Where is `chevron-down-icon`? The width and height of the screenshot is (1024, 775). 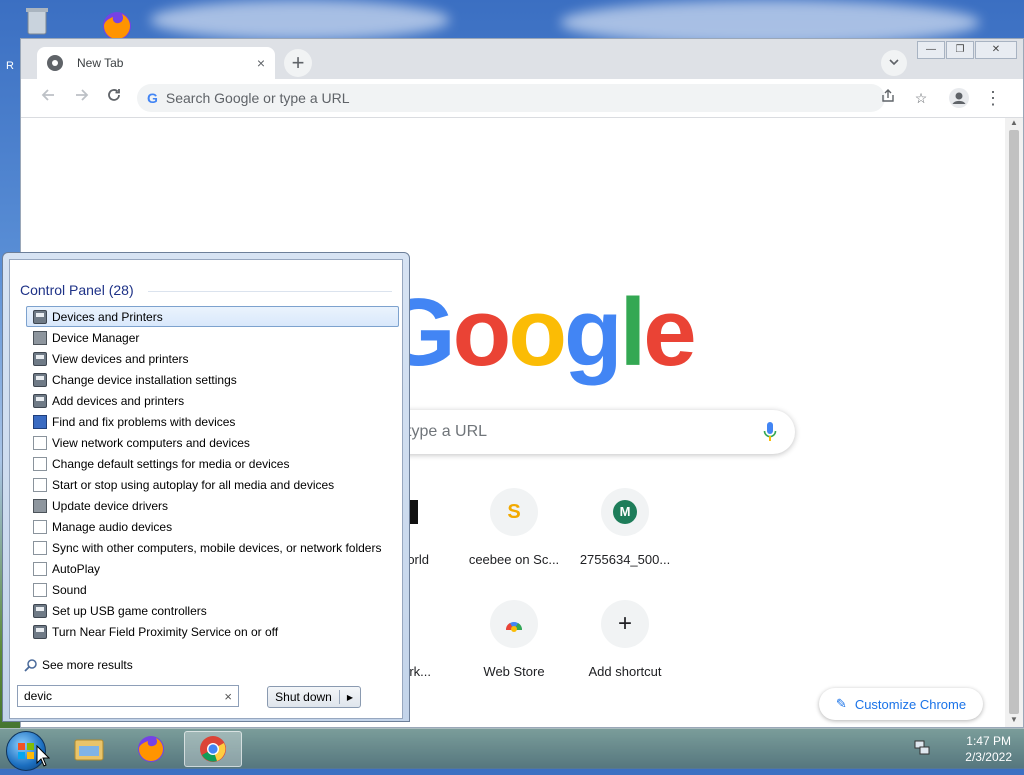 chevron-down-icon is located at coordinates (894, 62).